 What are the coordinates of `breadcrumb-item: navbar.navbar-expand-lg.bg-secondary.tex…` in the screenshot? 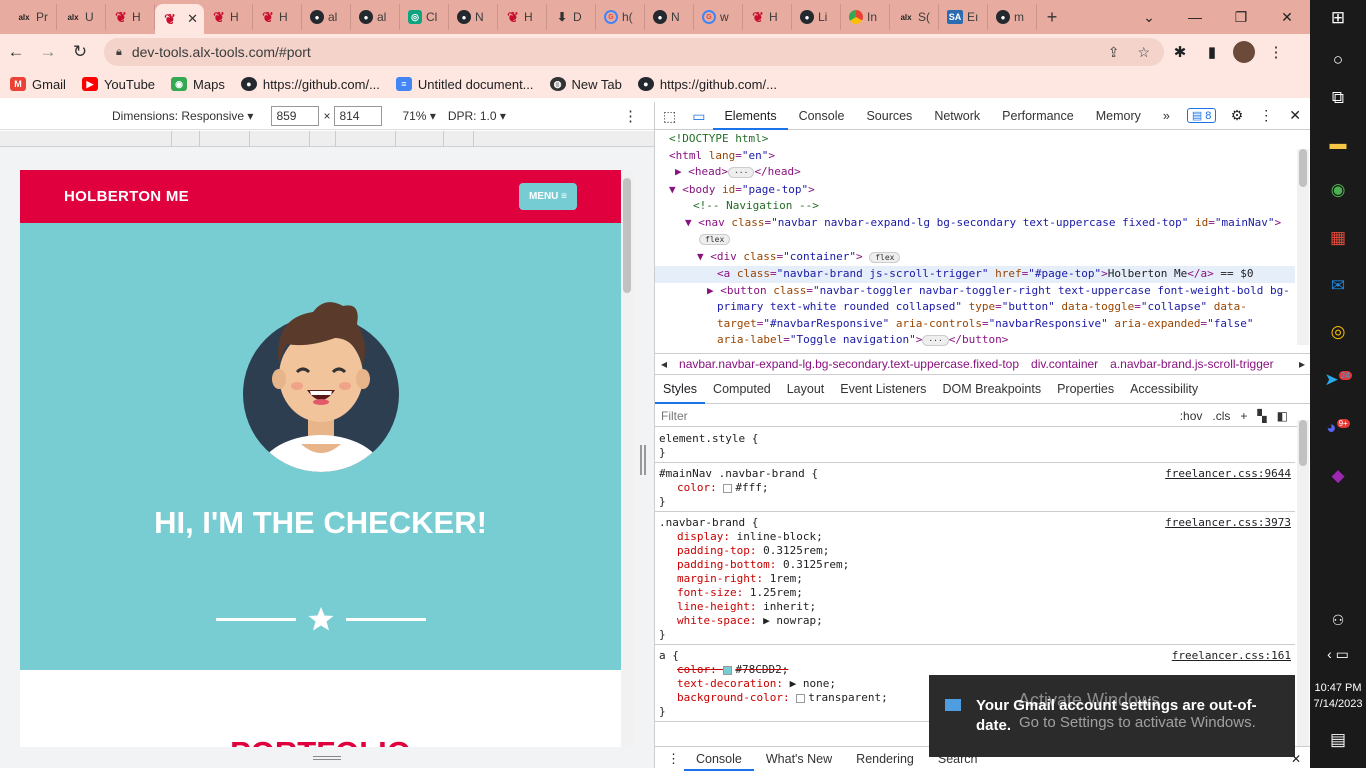 It's located at (849, 364).